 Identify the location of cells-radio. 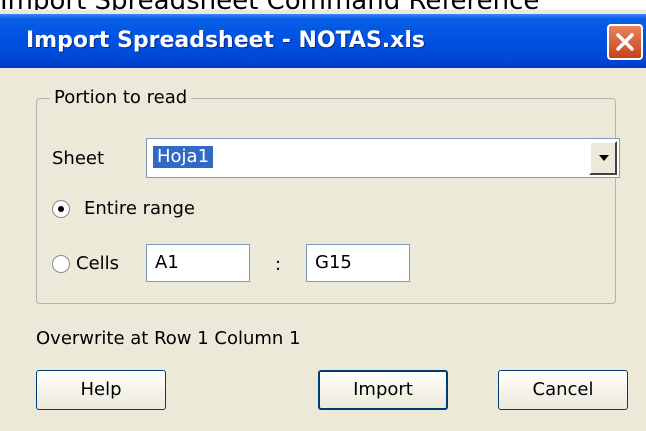
(61, 264).